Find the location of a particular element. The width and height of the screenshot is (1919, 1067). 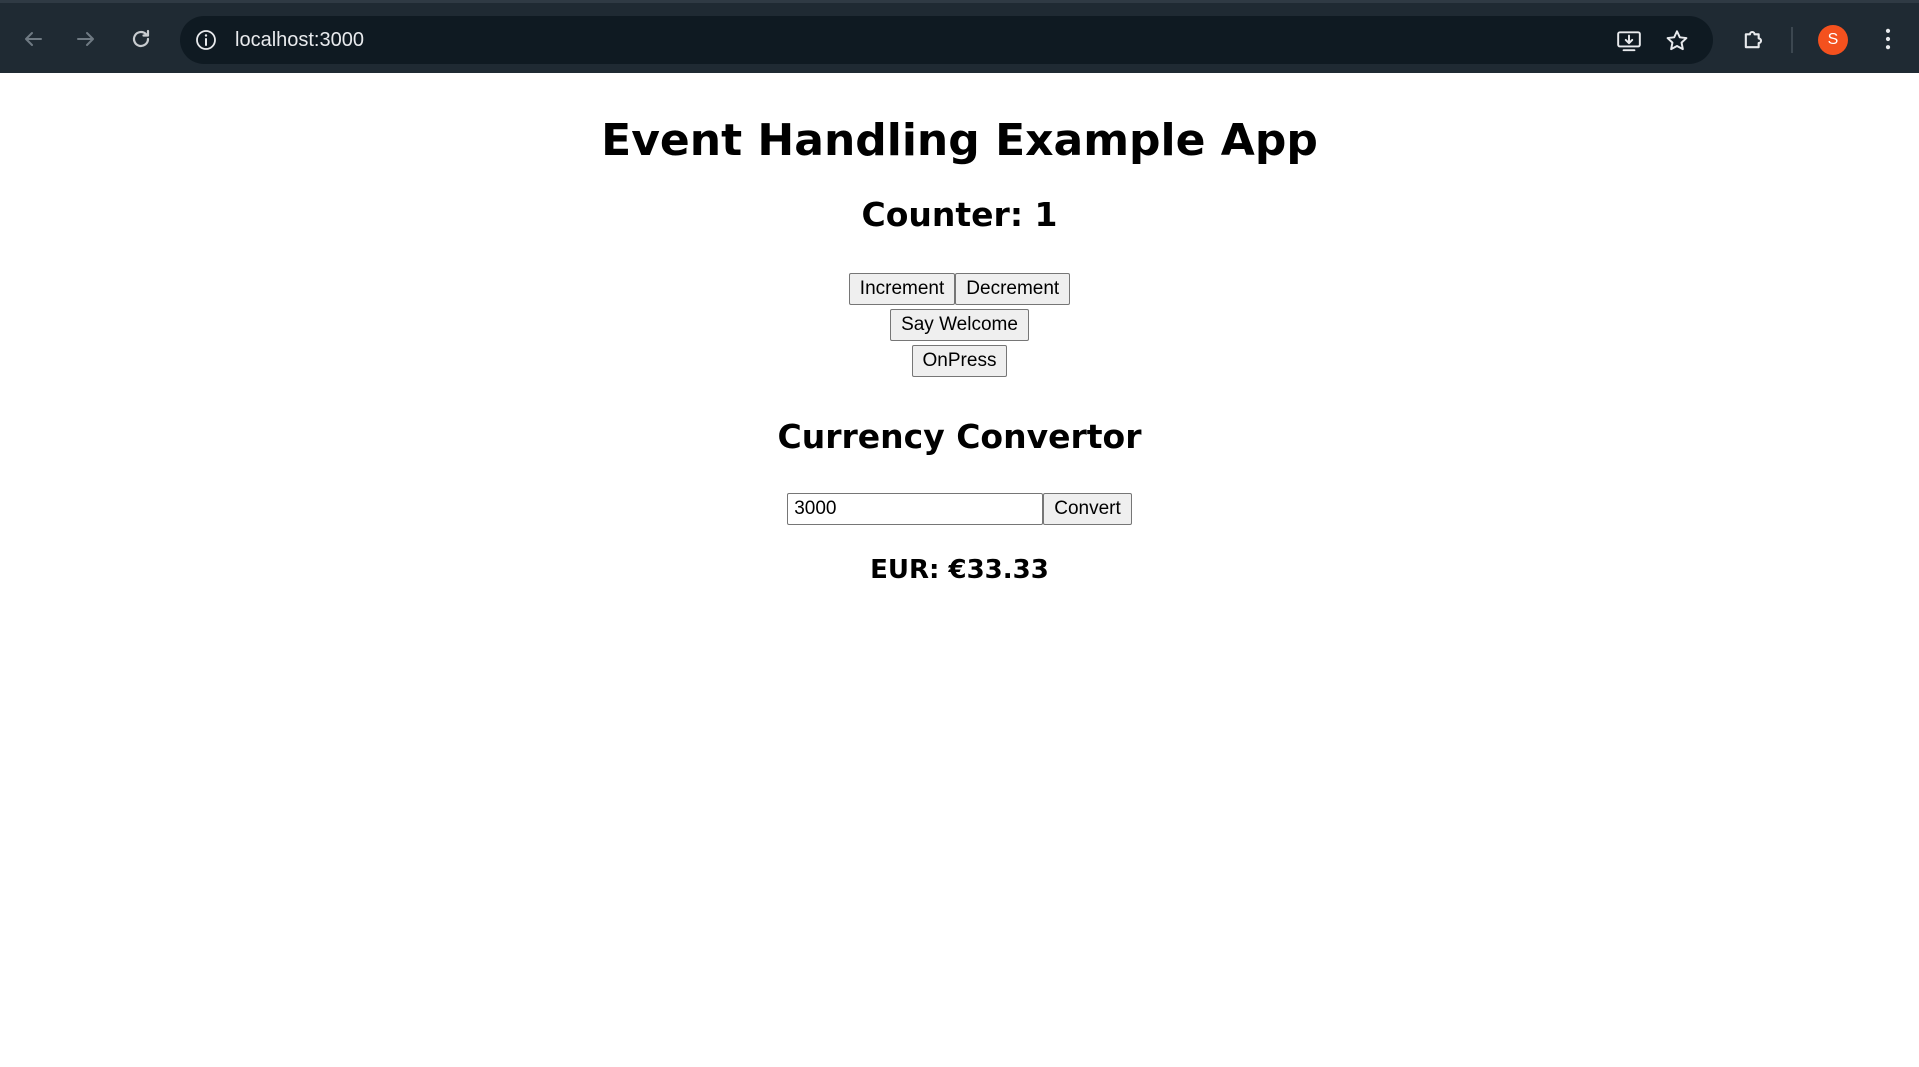

decrement-button: Decrement is located at coordinates (1013, 289).